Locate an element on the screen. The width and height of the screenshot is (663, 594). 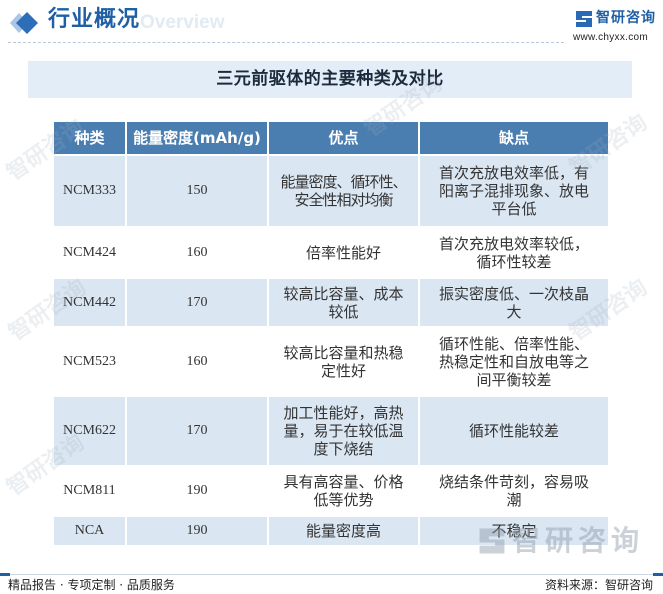
table-cell-type: NCM333 is located at coordinates (89, 191).